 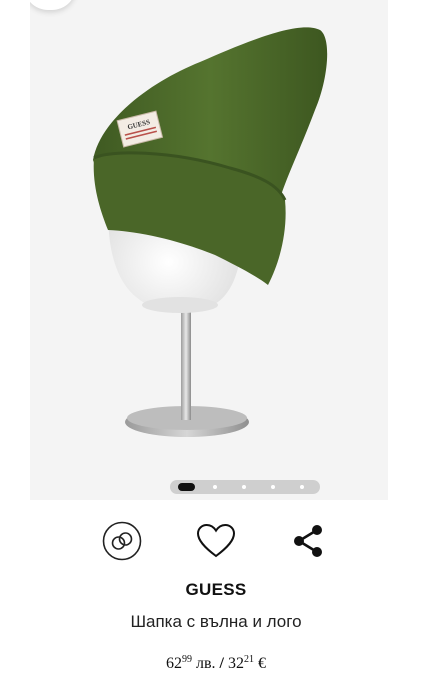 What do you see at coordinates (249, 659) in the screenshot?
I see `price-eur-fraction: 21` at bounding box center [249, 659].